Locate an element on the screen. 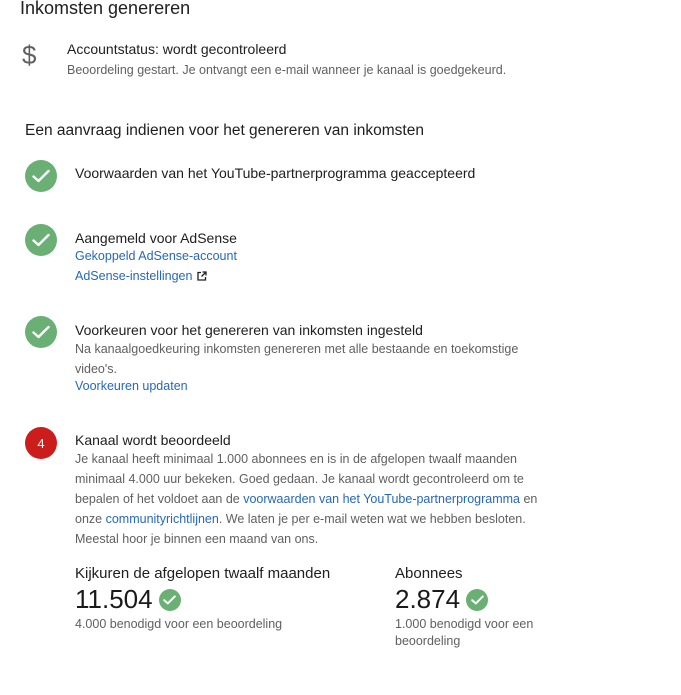  adsense-settings-label: AdSense-instellingen is located at coordinates (133, 276).